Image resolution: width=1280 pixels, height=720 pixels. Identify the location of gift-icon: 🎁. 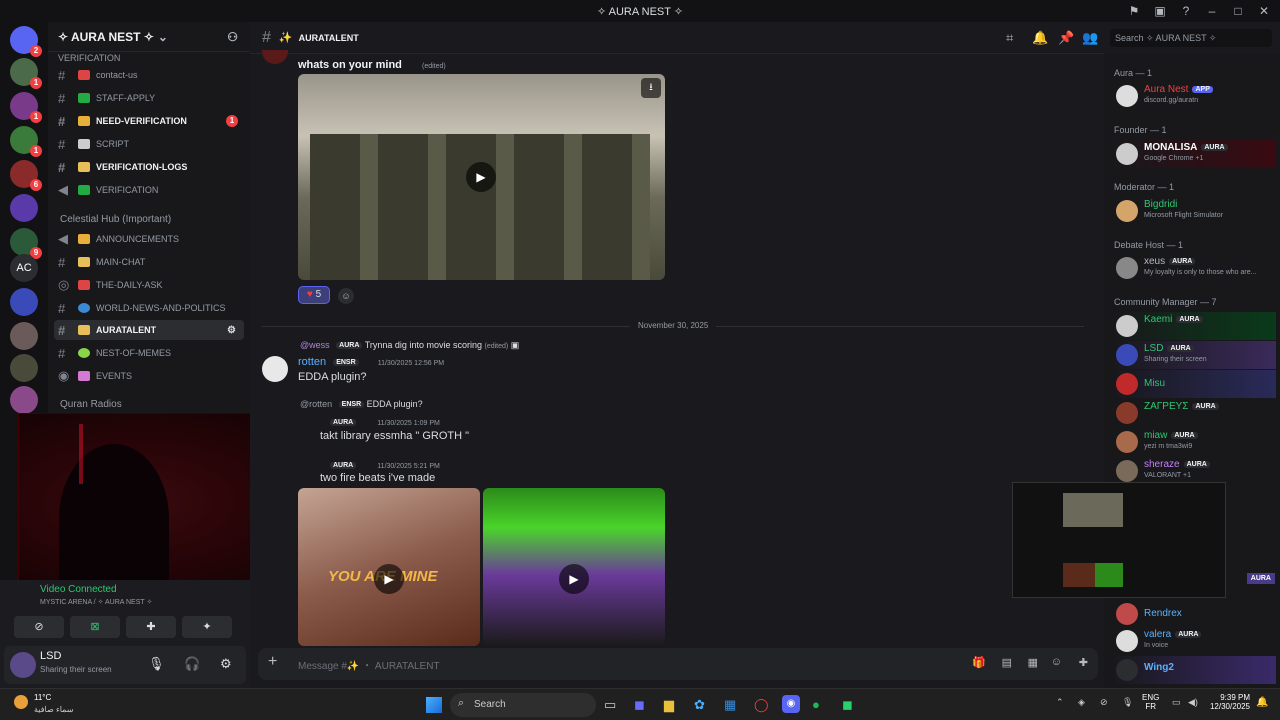
(979, 662).